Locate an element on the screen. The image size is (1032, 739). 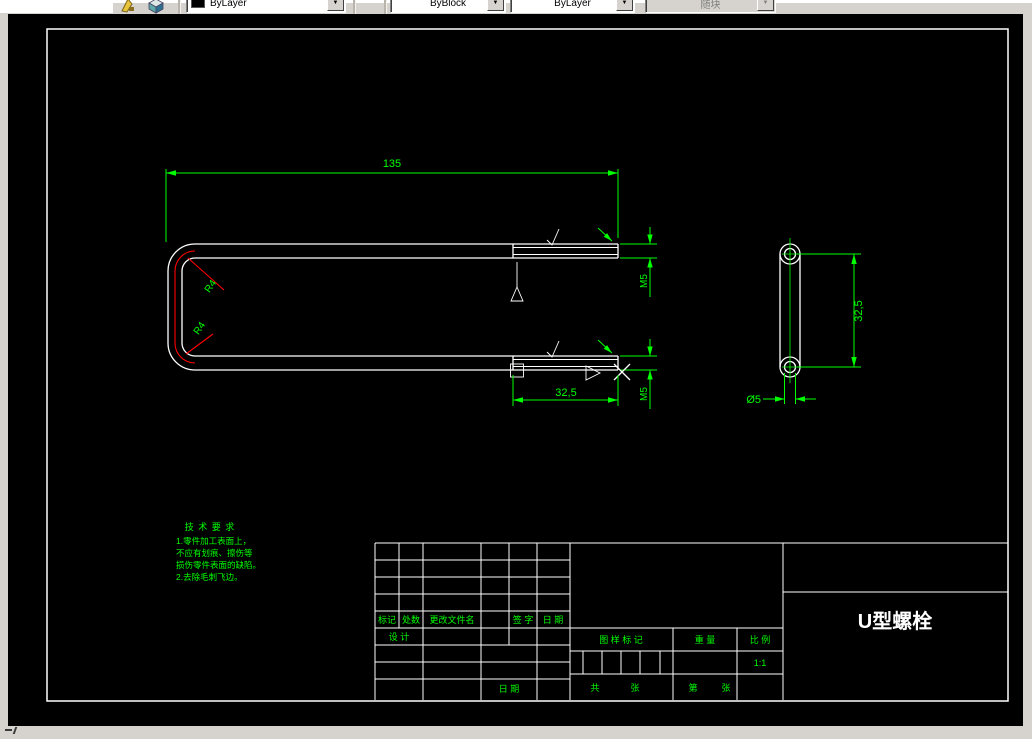
tb-design: 设 计 is located at coordinates (399, 636).